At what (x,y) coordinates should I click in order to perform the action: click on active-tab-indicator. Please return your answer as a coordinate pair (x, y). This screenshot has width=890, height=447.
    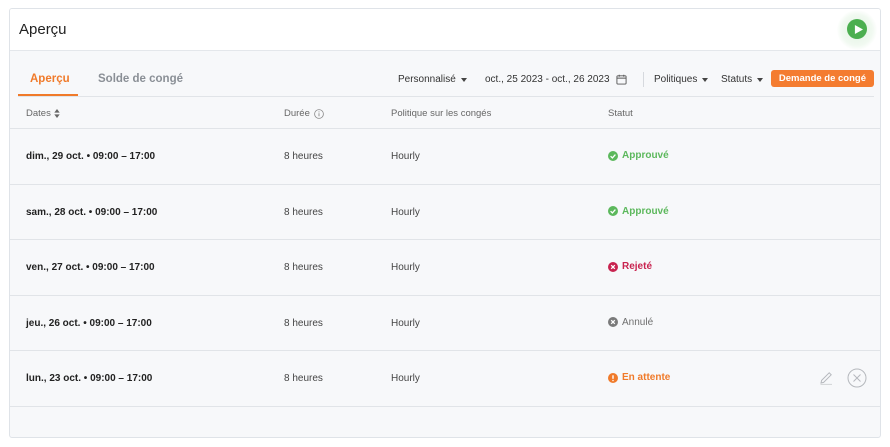
    Looking at the image, I should click on (48, 95).